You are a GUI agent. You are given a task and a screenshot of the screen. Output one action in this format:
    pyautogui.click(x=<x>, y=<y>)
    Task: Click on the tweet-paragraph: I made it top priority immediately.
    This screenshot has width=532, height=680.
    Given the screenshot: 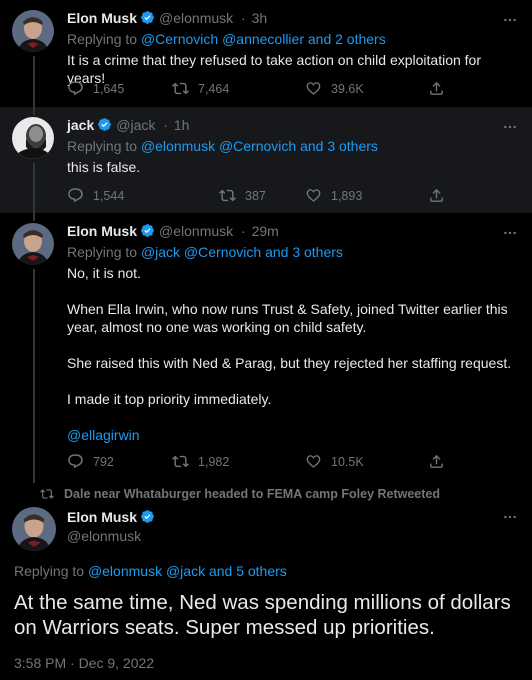 What is the action you would take?
    pyautogui.click(x=169, y=399)
    